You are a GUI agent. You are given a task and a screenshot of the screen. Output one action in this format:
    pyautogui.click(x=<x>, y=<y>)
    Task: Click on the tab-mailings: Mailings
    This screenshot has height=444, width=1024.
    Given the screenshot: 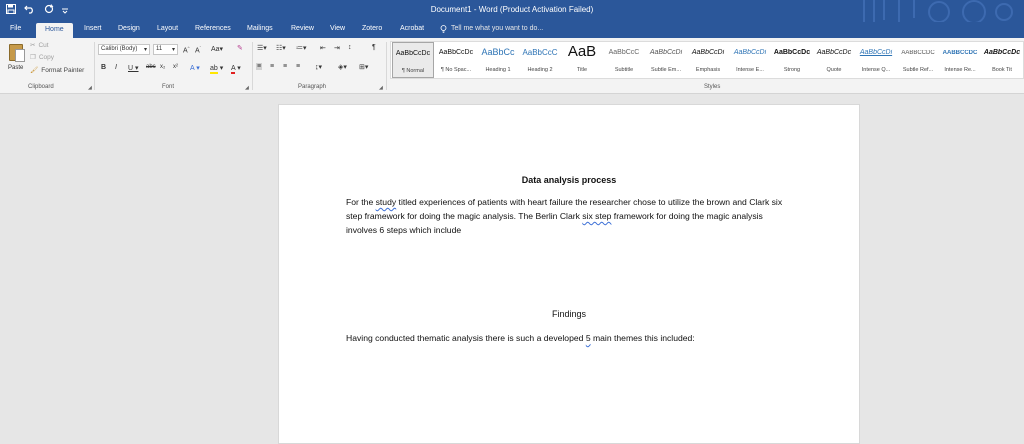 What is the action you would take?
    pyautogui.click(x=260, y=28)
    